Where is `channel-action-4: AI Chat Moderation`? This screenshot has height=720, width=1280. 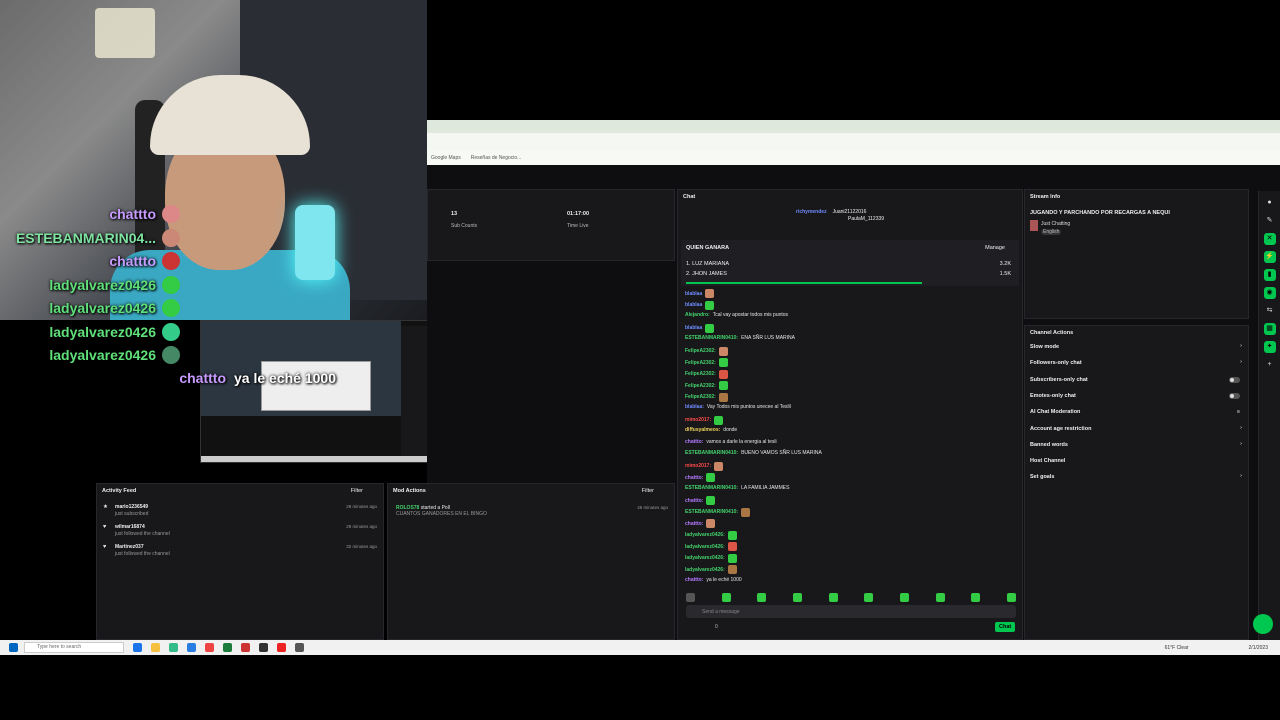 channel-action-4: AI Chat Moderation is located at coordinates (1055, 412).